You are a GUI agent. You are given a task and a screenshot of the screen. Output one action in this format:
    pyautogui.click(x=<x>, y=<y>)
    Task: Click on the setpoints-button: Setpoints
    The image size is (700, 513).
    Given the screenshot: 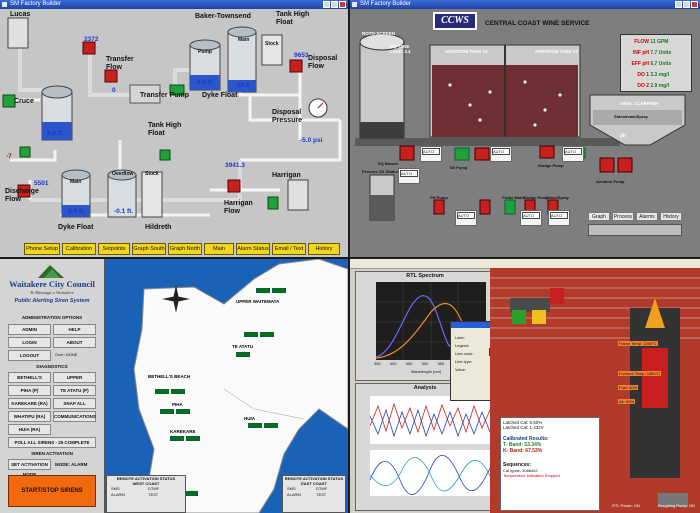 What is the action you would take?
    pyautogui.click(x=114, y=249)
    